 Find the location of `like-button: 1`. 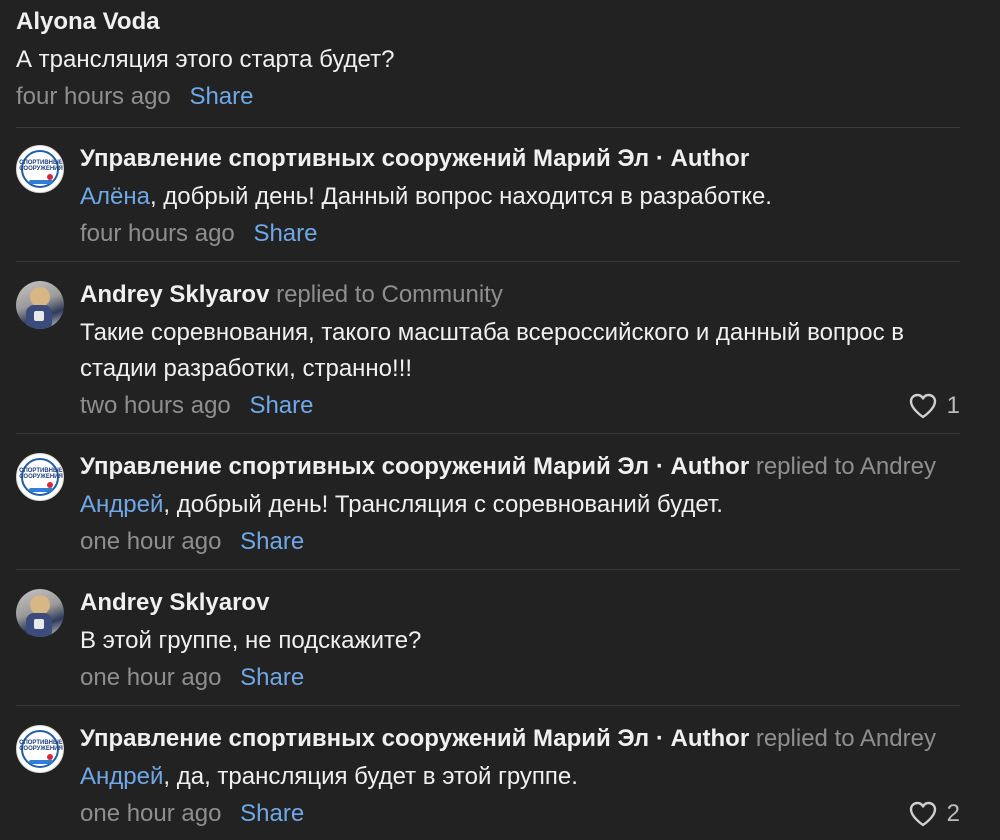

like-button: 1 is located at coordinates (934, 406).